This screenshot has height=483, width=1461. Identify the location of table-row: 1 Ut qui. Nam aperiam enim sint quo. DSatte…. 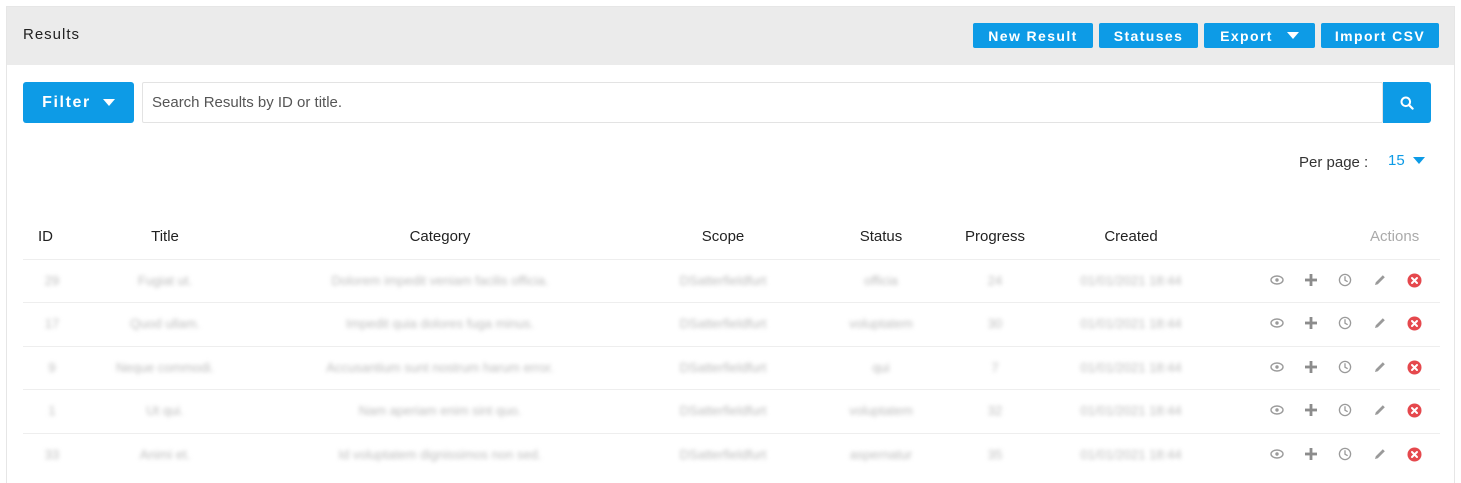
(731, 410).